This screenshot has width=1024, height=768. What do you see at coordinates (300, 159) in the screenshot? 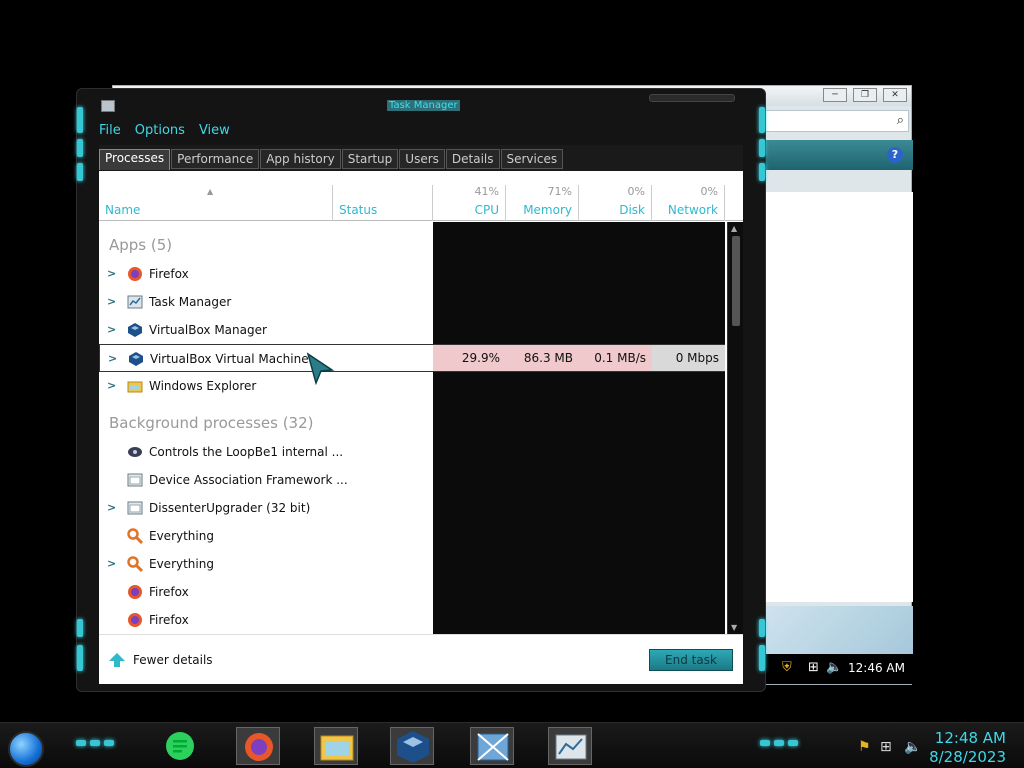
I see `tab-app-history: App history` at bounding box center [300, 159].